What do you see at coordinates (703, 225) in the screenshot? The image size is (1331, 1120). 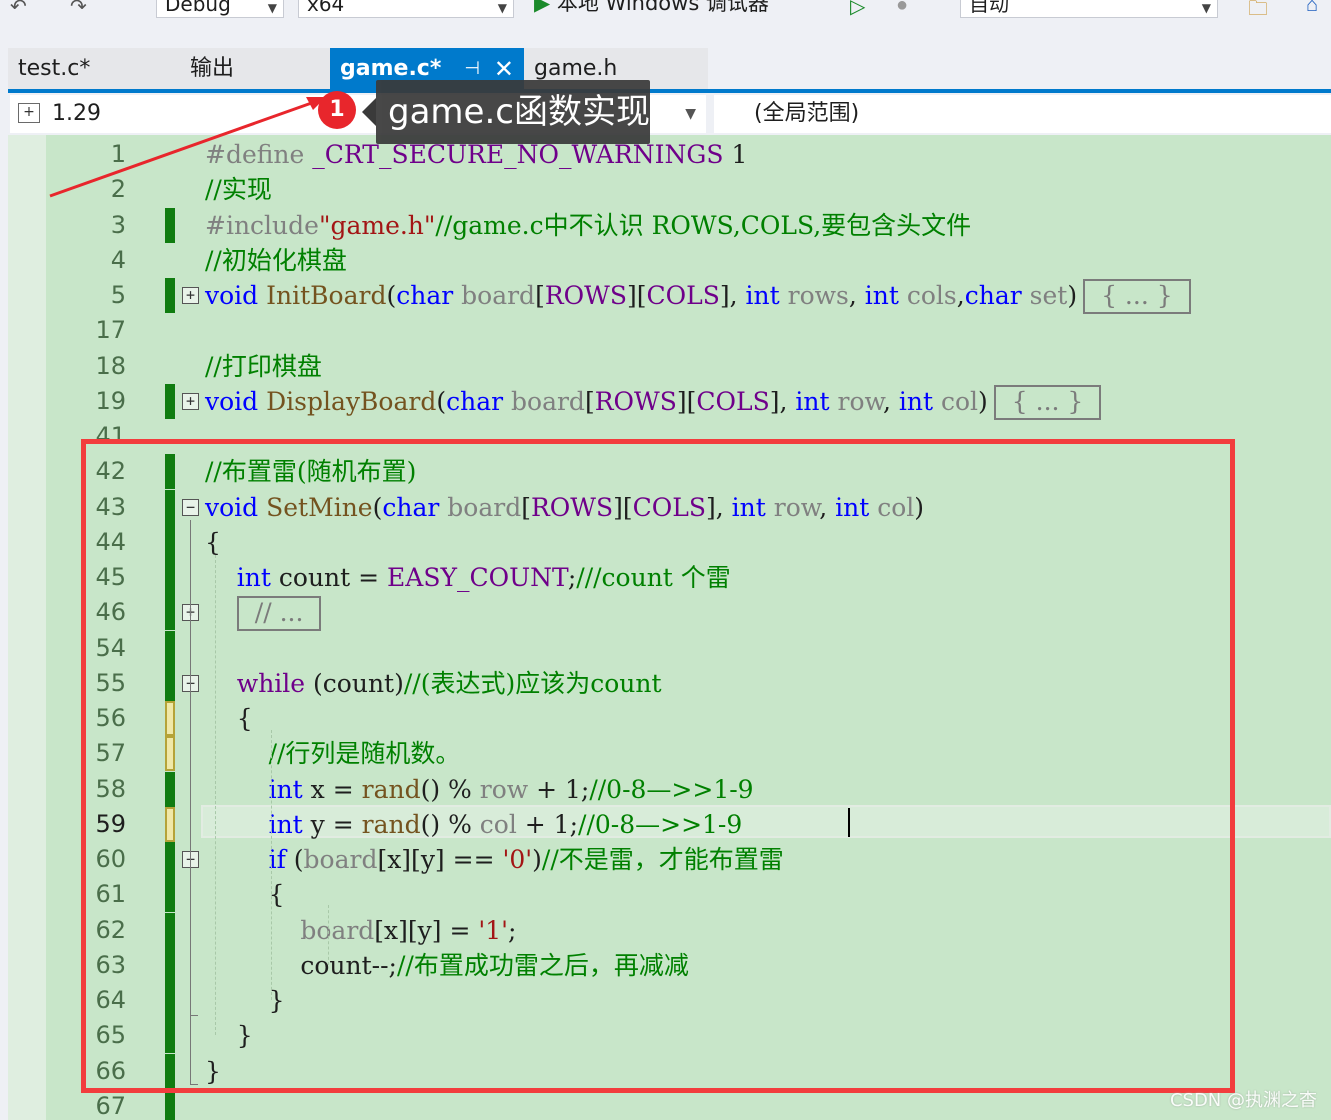 I see `code-token: //game.c中不认识 ROWS,COLS,要包含头文件` at bounding box center [703, 225].